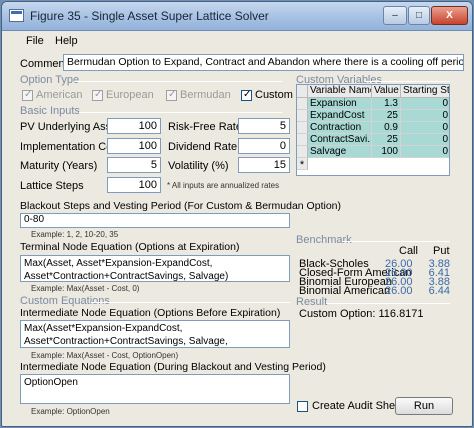 The height and width of the screenshot is (428, 474). What do you see at coordinates (50, 80) in the screenshot?
I see `option-type-label: Option Type` at bounding box center [50, 80].